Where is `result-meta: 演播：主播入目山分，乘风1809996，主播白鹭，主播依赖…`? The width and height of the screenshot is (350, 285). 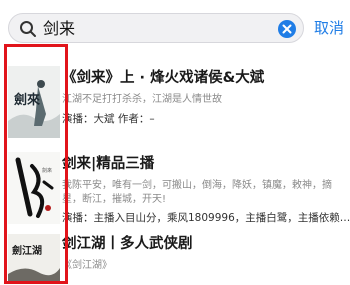
result-meta: 演播：主播入目山分，乘风1809996，主播白鹭，主播依赖… is located at coordinates (206, 218).